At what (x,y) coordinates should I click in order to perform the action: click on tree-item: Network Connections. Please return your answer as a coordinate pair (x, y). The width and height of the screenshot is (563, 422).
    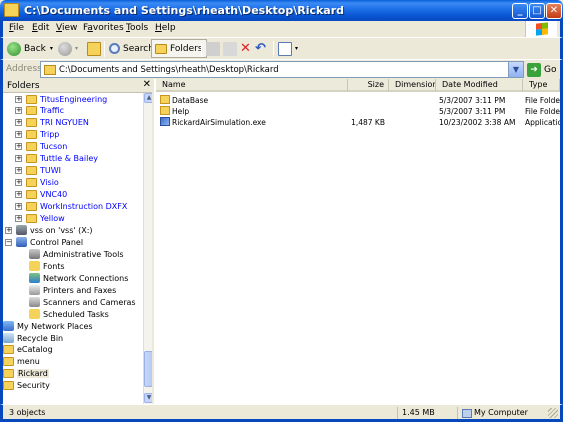
    Looking at the image, I should click on (78, 278).